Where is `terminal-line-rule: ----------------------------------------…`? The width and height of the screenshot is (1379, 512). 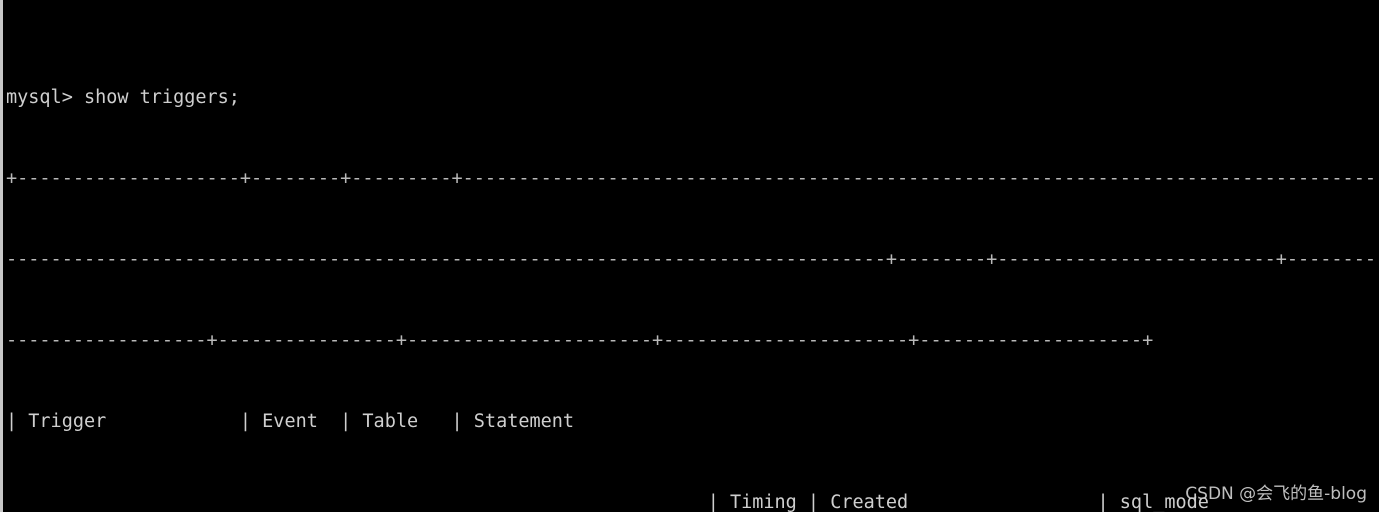 terminal-line-rule: ----------------------------------------… is located at coordinates (692, 259).